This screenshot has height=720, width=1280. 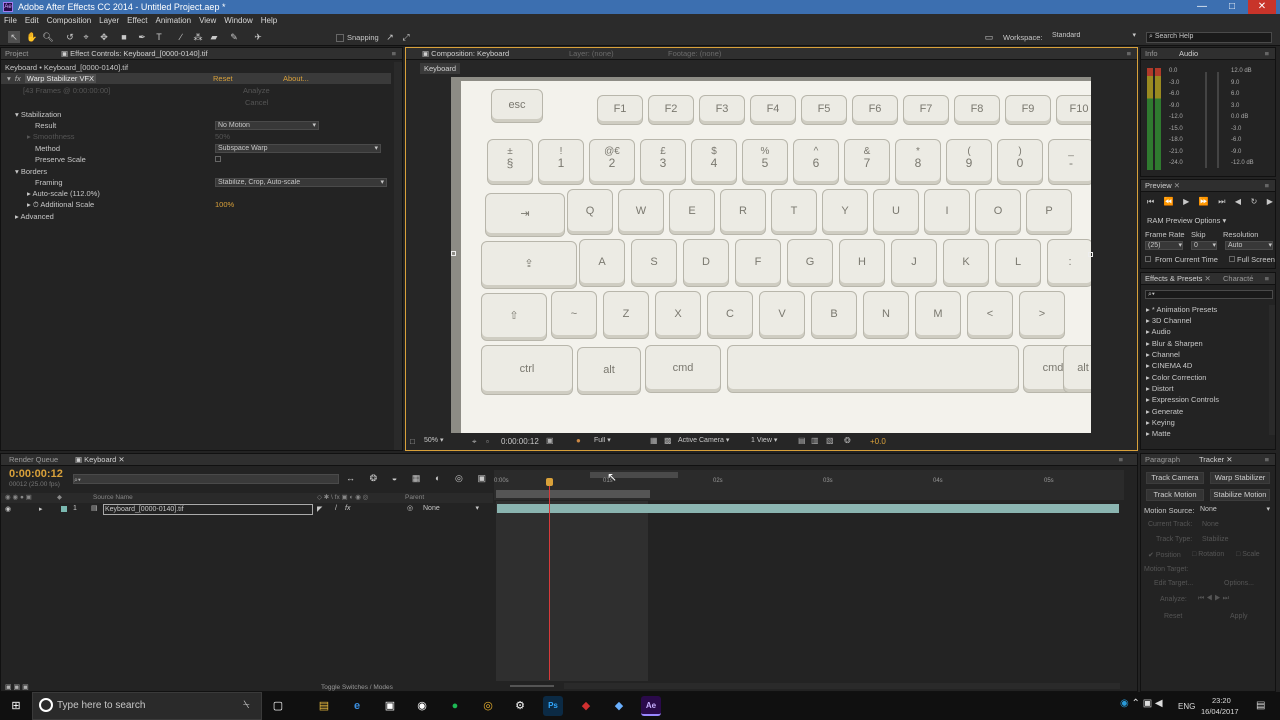 I want to click on stabilization-group: ▾ Stabilization, so click(x=38, y=114).